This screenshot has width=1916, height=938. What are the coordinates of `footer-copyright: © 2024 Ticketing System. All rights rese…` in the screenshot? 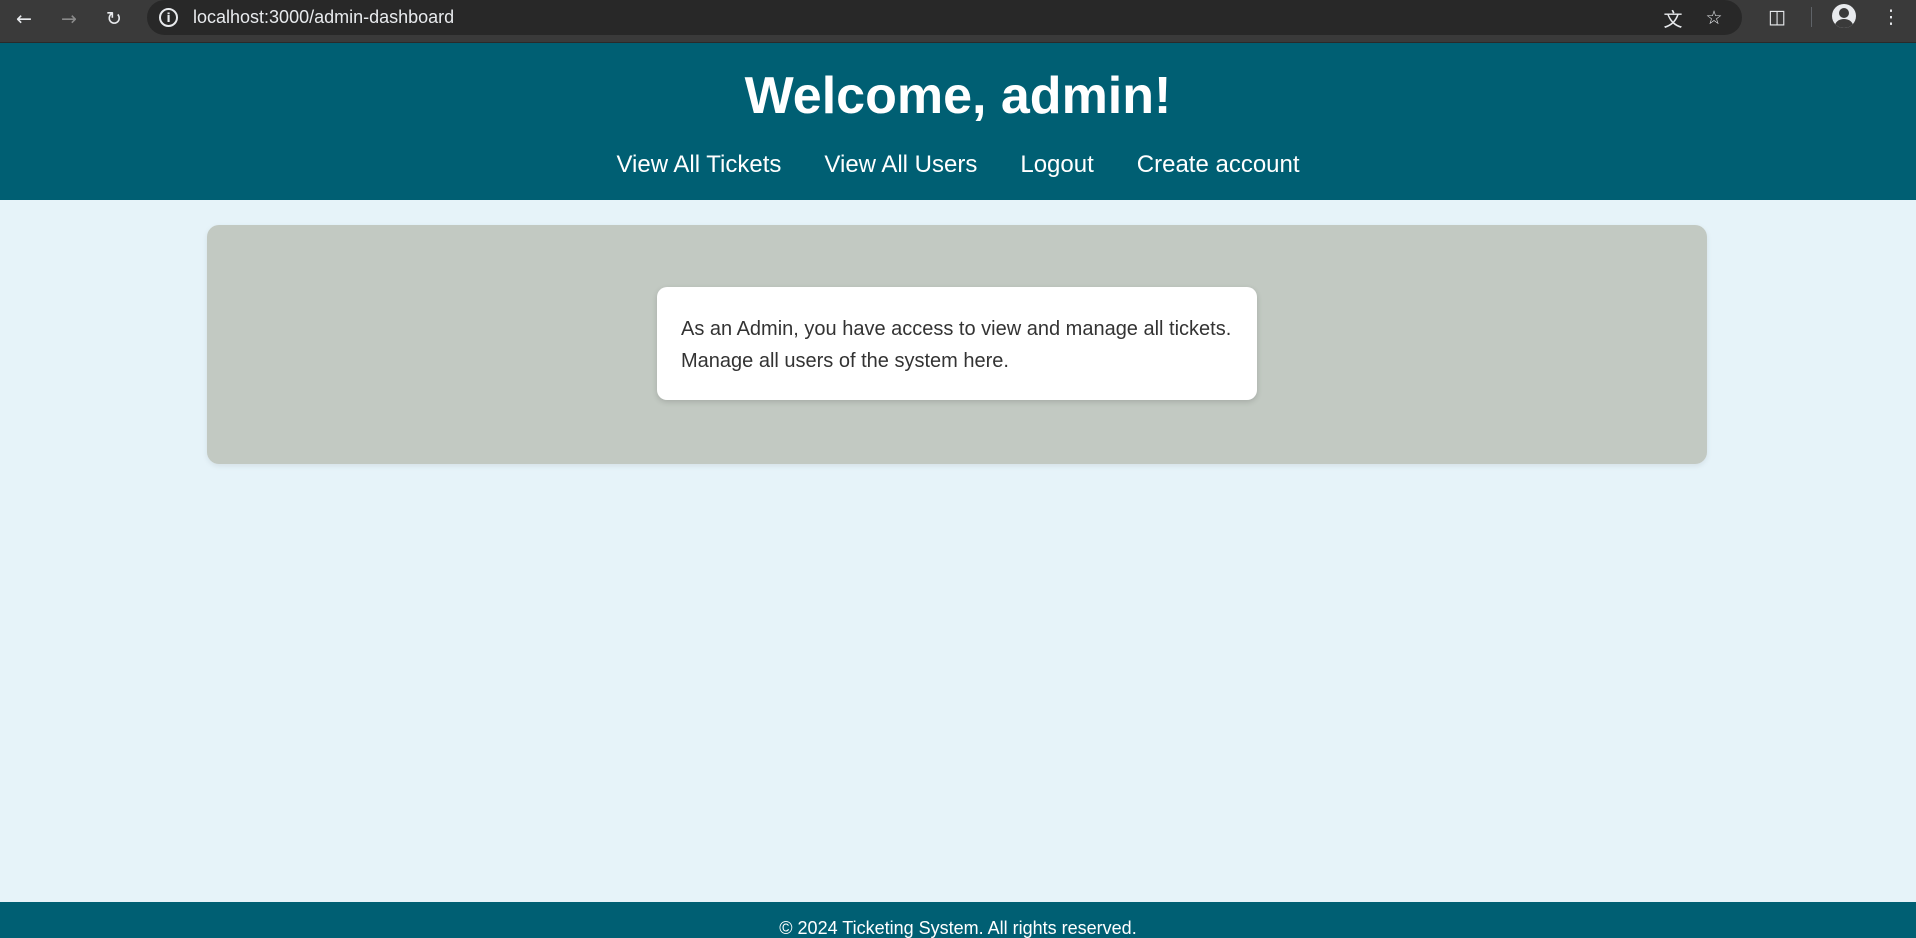 It's located at (958, 928).